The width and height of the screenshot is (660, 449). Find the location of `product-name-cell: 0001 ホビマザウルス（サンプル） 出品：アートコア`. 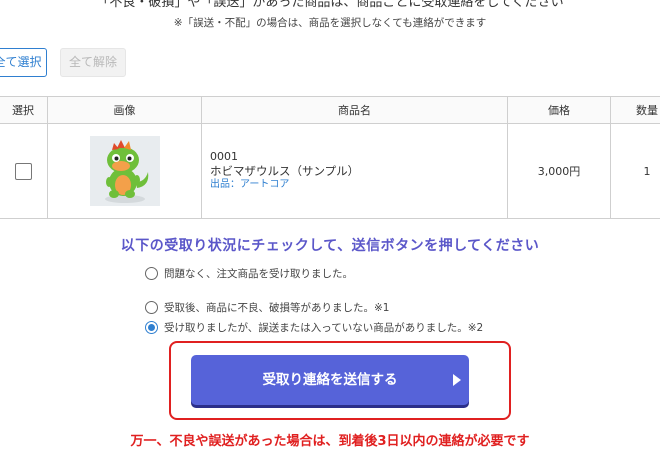

product-name-cell: 0001 ホビマザウルス（サンプル） 出品：アートコア is located at coordinates (355, 171).